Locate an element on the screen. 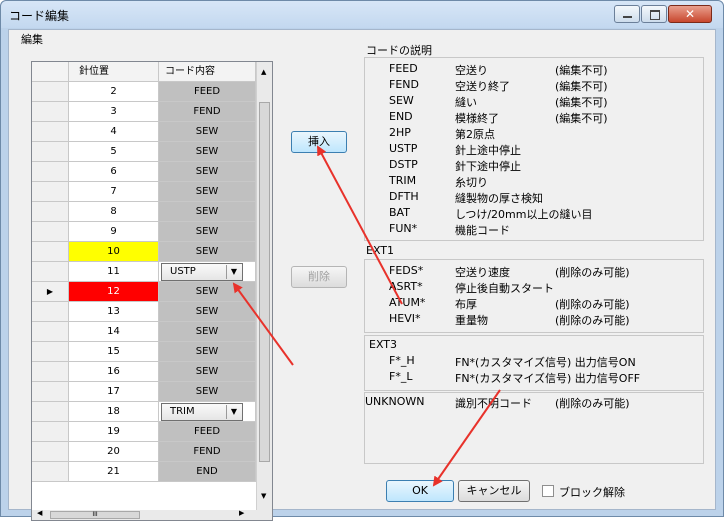  arrow-to-ustp-combo is located at coordinates (263, 324).